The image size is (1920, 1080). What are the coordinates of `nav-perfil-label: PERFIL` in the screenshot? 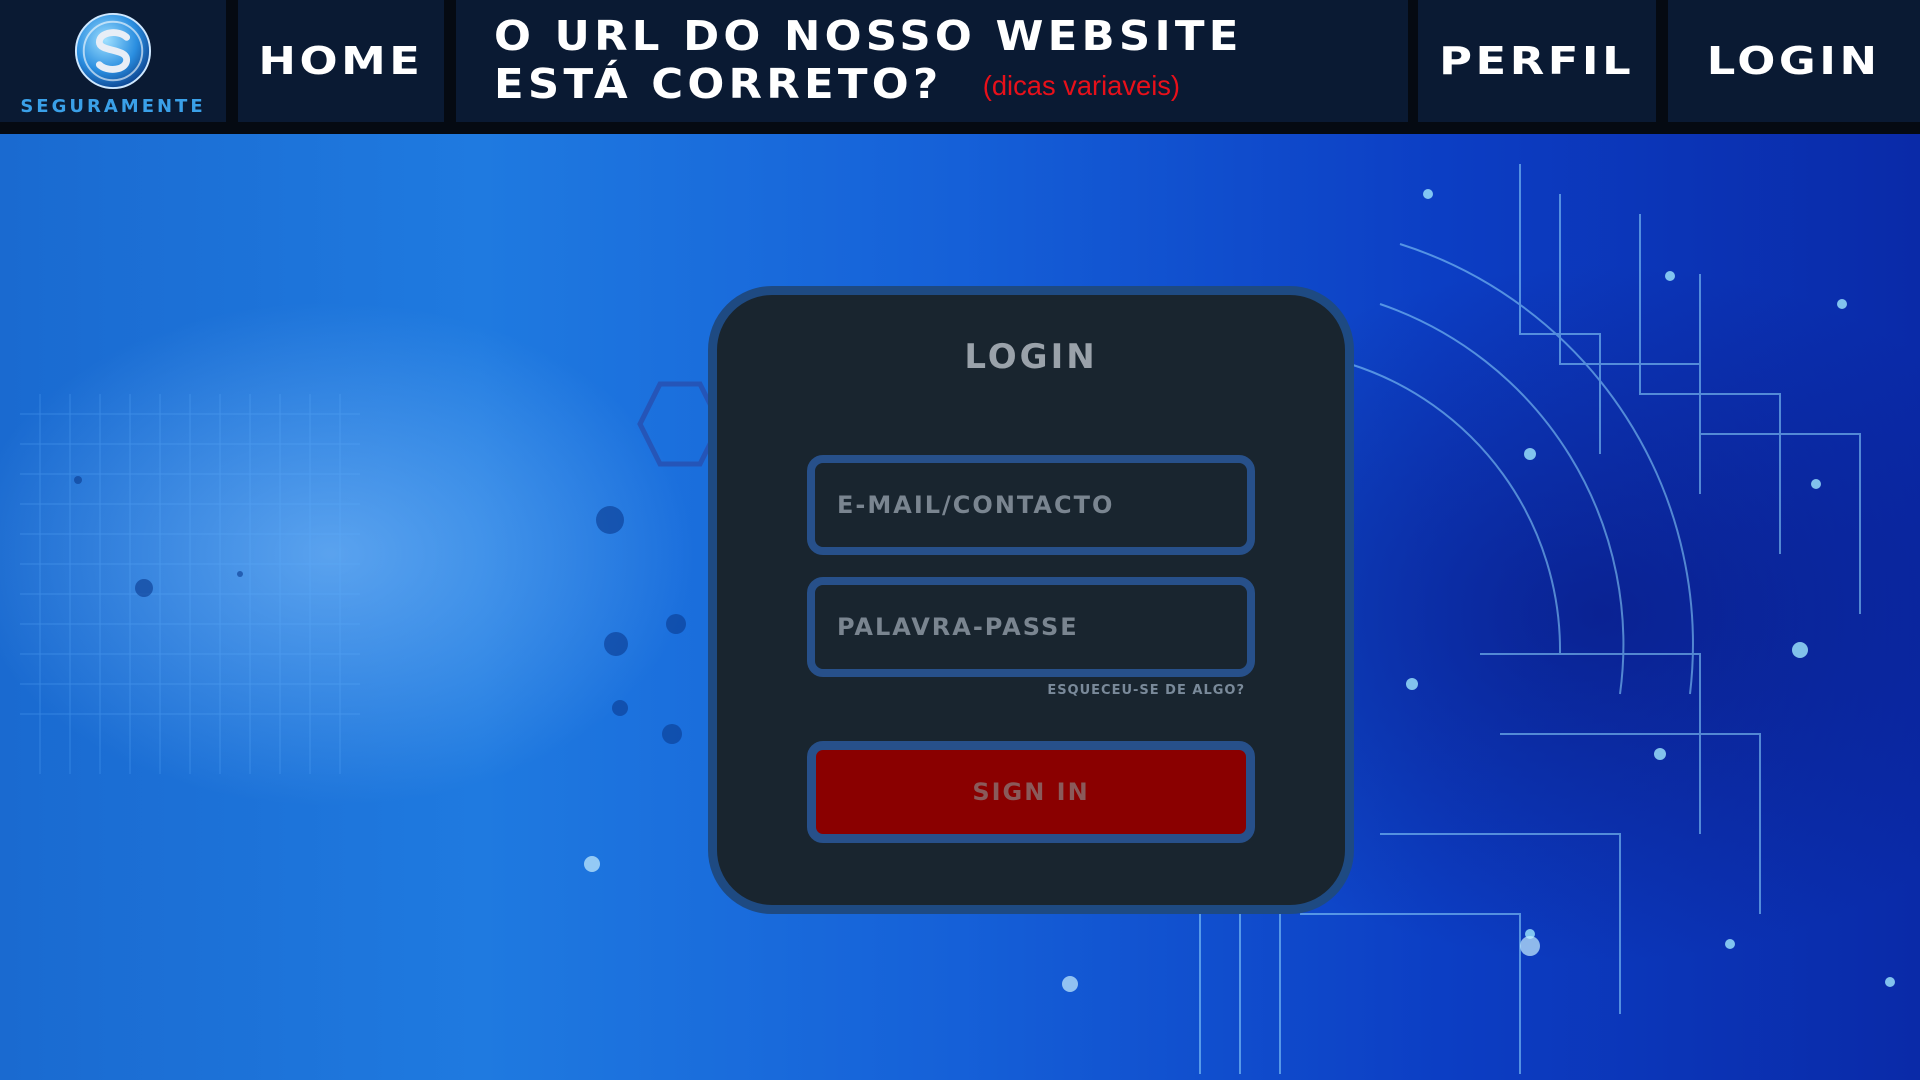 It's located at (1537, 61).